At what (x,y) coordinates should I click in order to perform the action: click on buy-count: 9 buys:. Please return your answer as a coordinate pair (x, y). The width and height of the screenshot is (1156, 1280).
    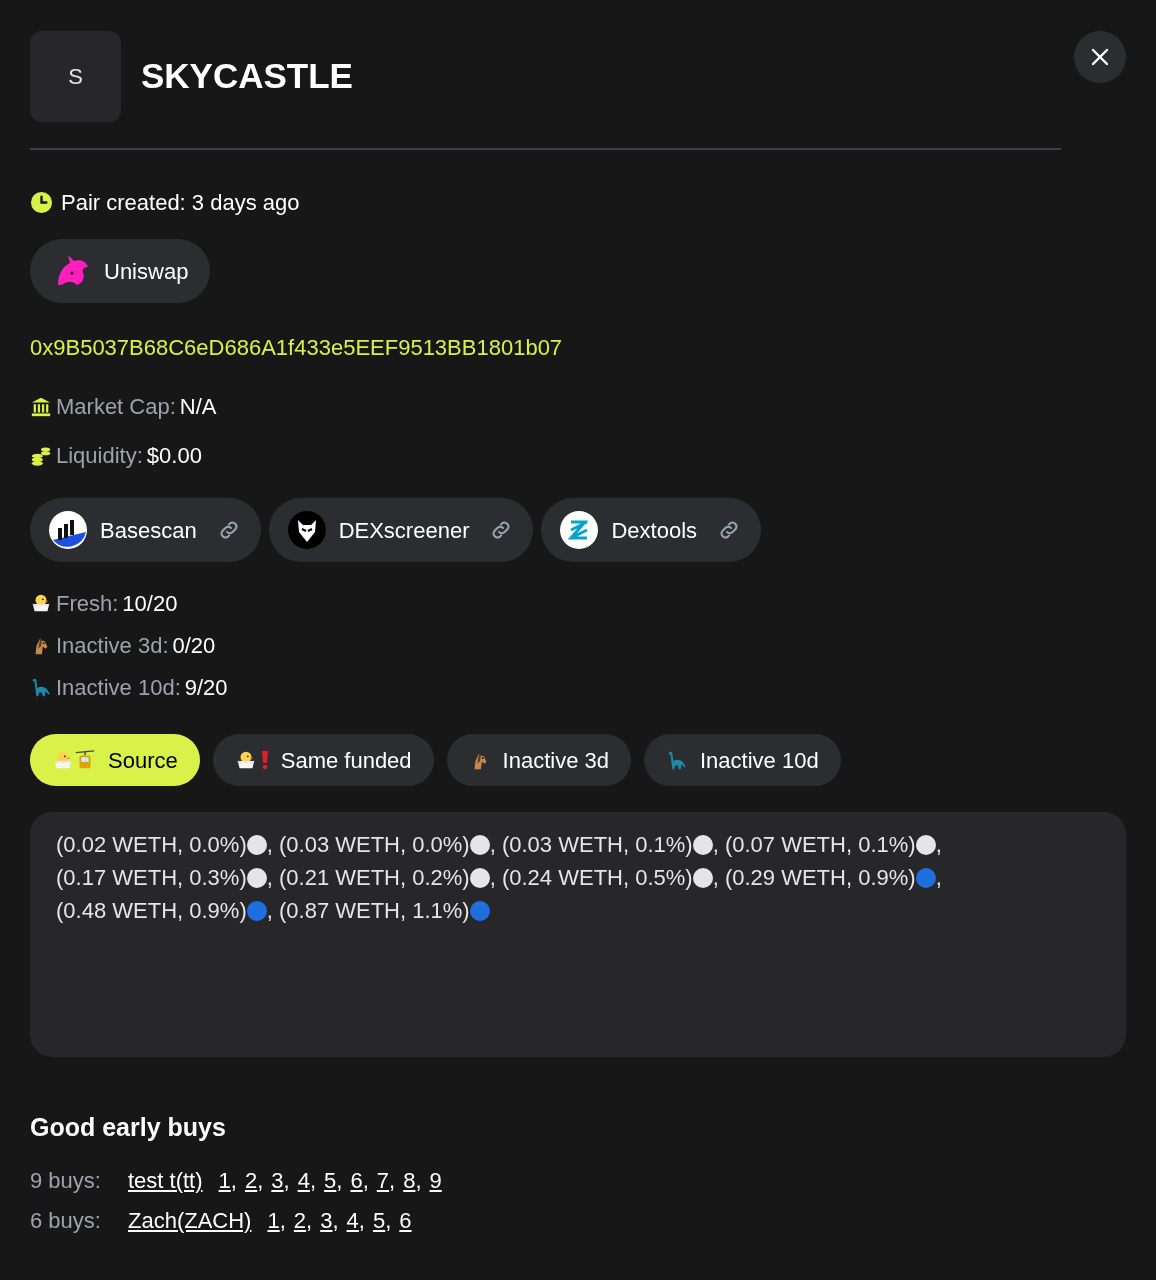
    Looking at the image, I should click on (66, 1181).